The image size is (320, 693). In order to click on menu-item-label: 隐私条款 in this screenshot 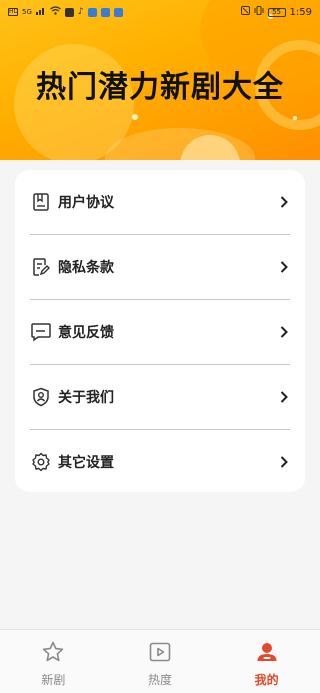, I will do `click(86, 268)`.